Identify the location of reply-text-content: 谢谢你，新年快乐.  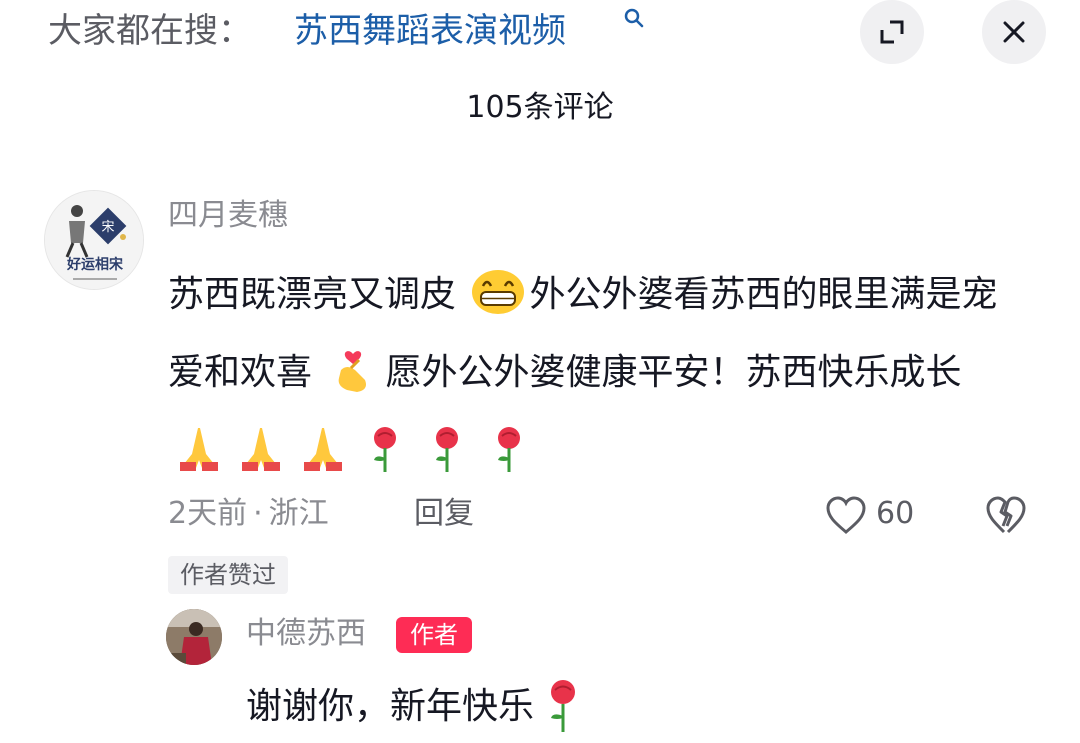
(390, 706).